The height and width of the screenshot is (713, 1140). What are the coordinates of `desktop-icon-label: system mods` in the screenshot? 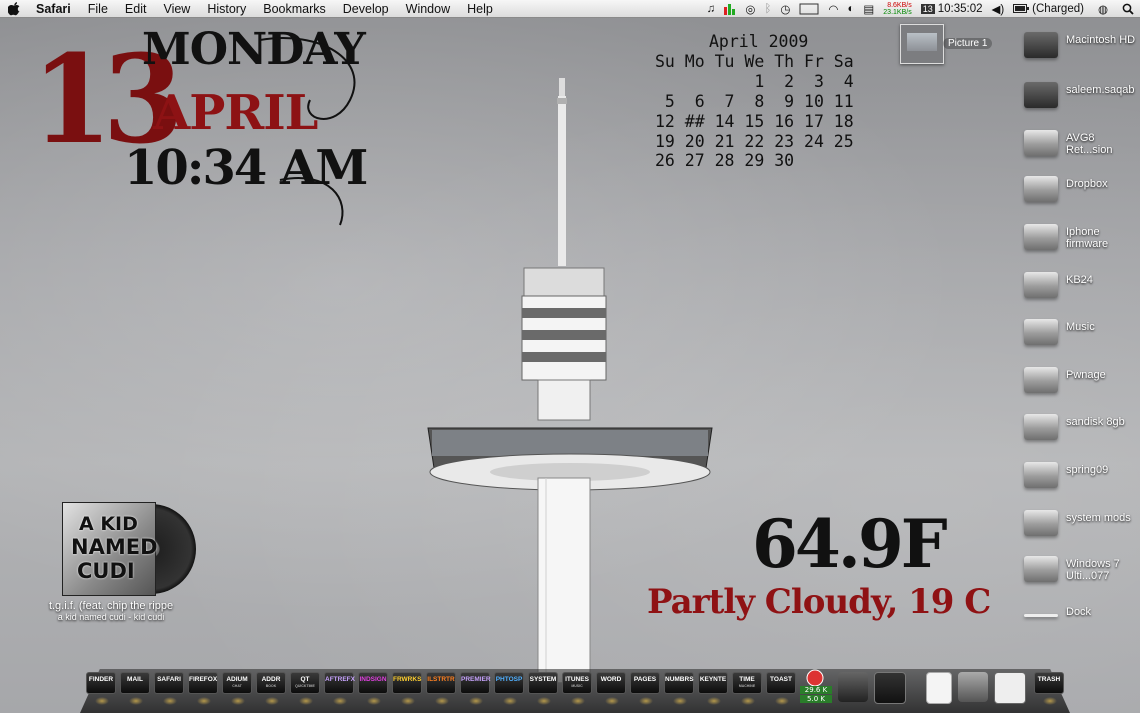 It's located at (1098, 518).